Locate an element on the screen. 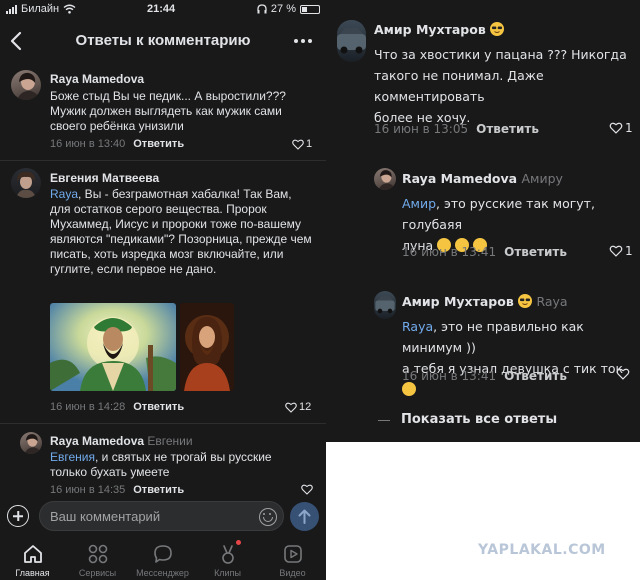 The image size is (640, 580). more-options-icon is located at coordinates (303, 41).